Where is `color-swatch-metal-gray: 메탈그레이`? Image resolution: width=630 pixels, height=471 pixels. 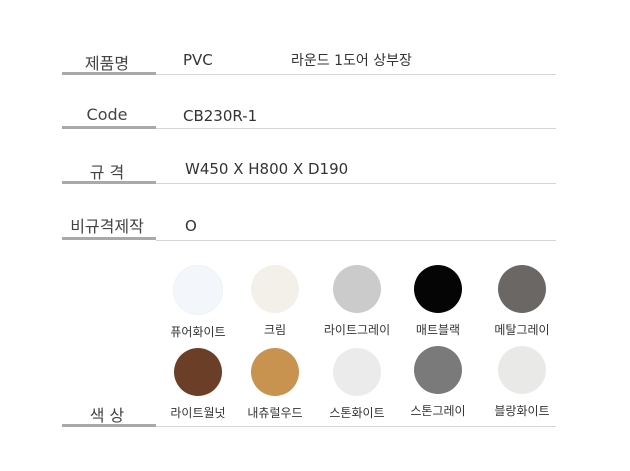 color-swatch-metal-gray: 메탈그레이 is located at coordinates (522, 301).